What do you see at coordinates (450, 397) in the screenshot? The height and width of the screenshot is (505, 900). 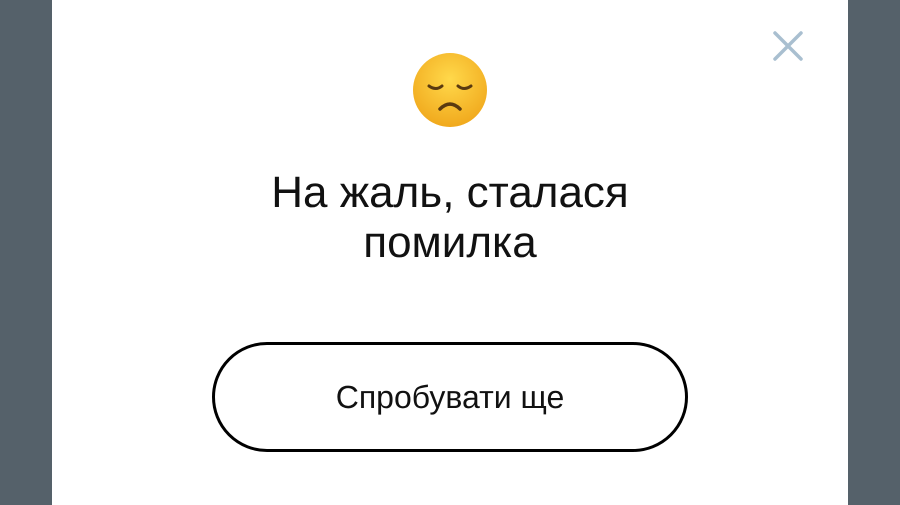 I see `retry-button: Спробувати ще` at bounding box center [450, 397].